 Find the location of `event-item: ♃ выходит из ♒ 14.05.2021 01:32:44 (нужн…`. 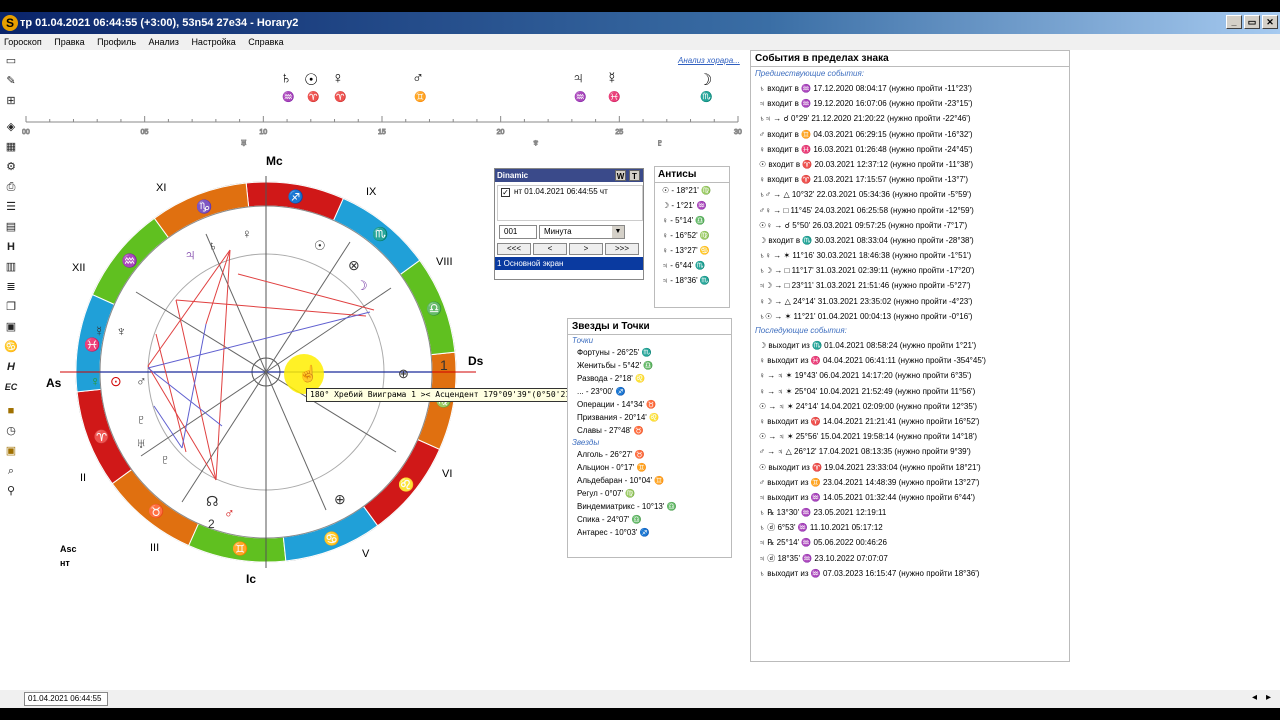

event-item: ♃ выходит из ♒ 14.05.2021 01:32:44 (нужн… is located at coordinates (867, 497).